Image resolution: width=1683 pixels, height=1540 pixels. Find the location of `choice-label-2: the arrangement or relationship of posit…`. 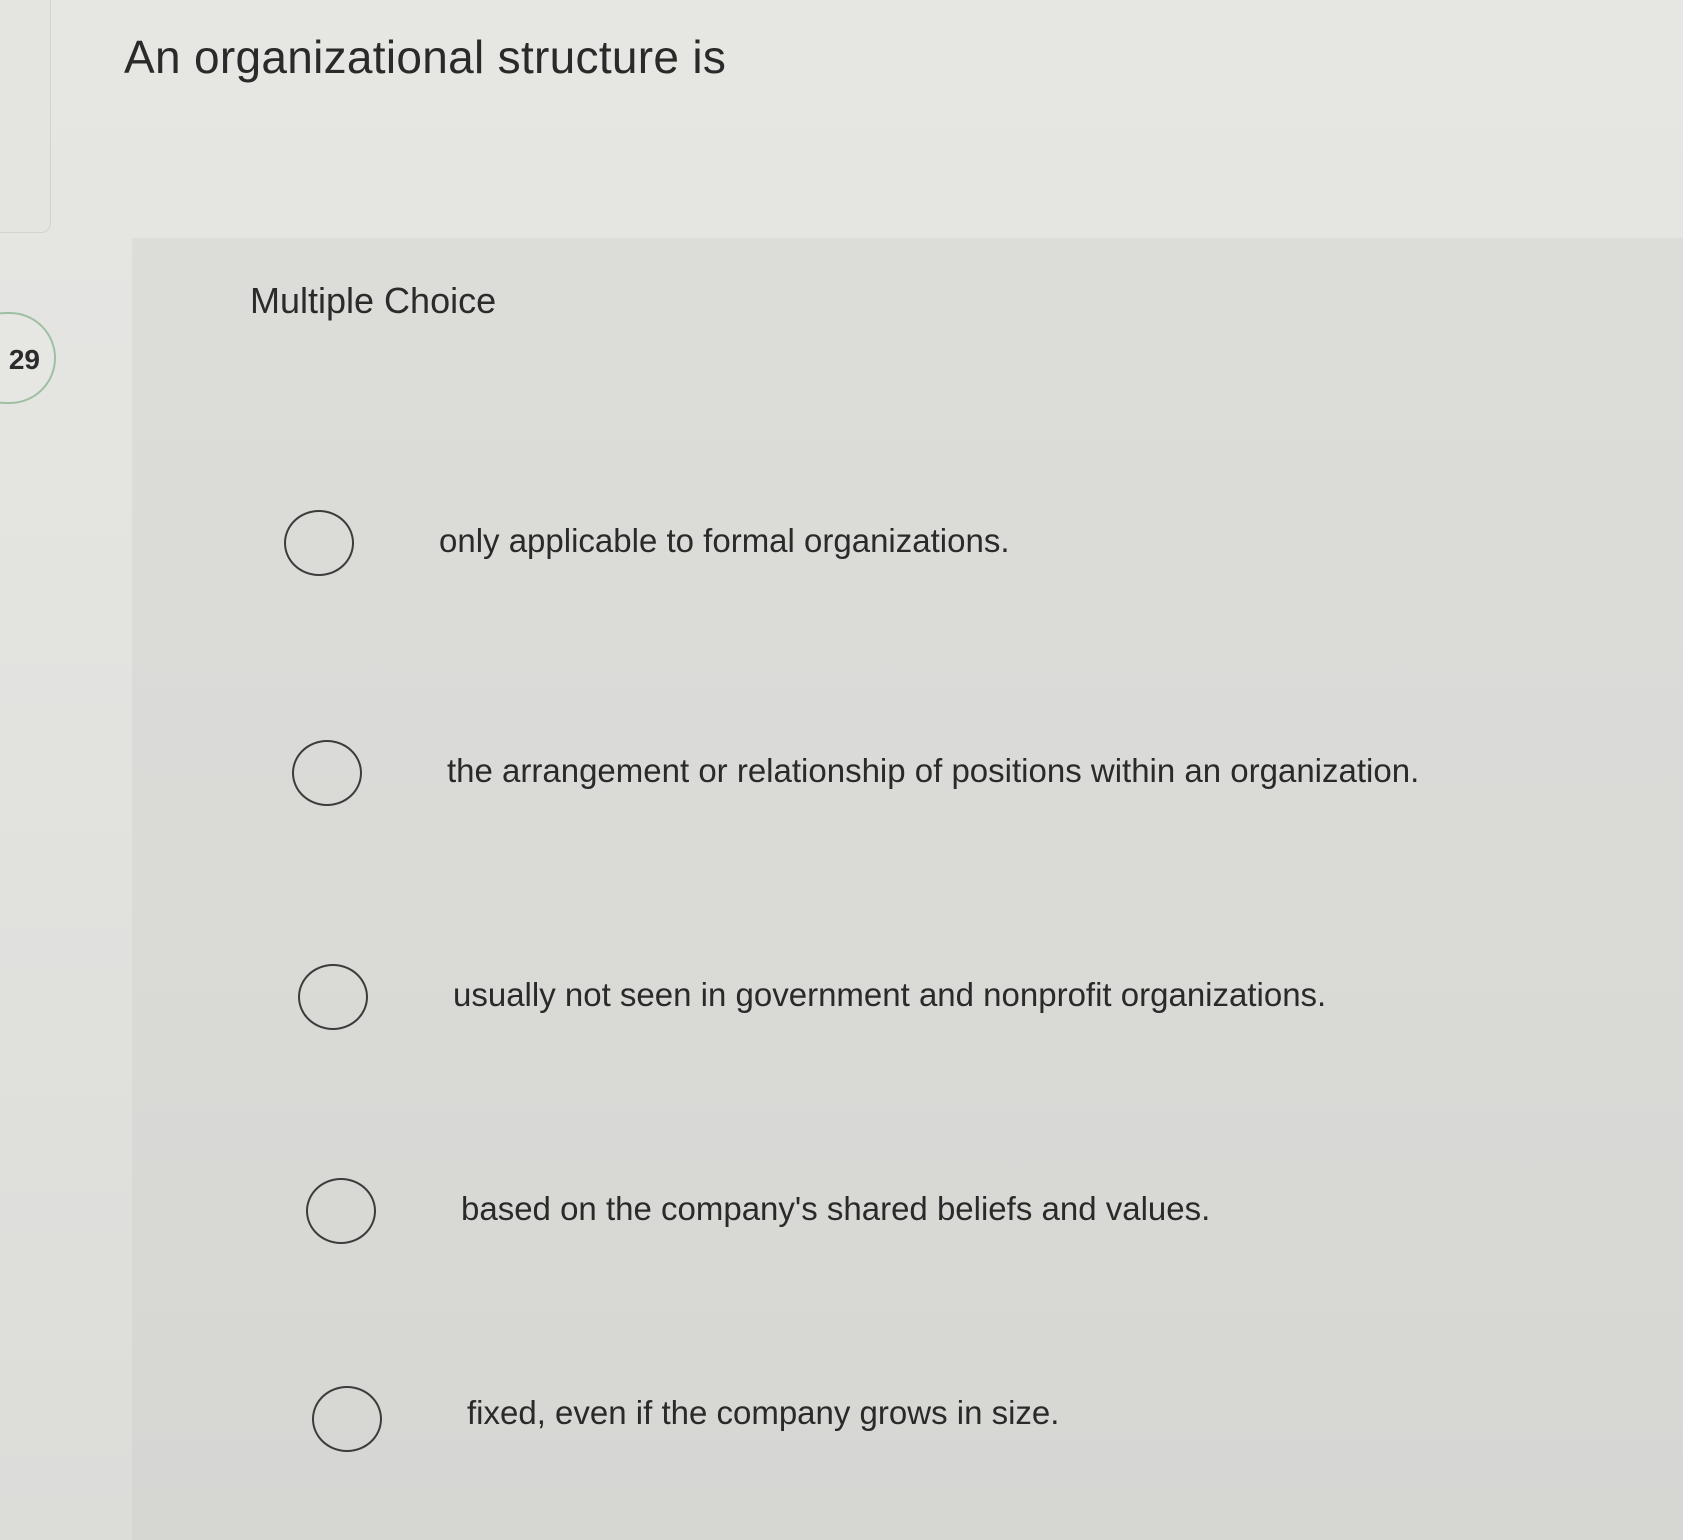

choice-label-2: the arrangement or relationship of posit… is located at coordinates (933, 771).